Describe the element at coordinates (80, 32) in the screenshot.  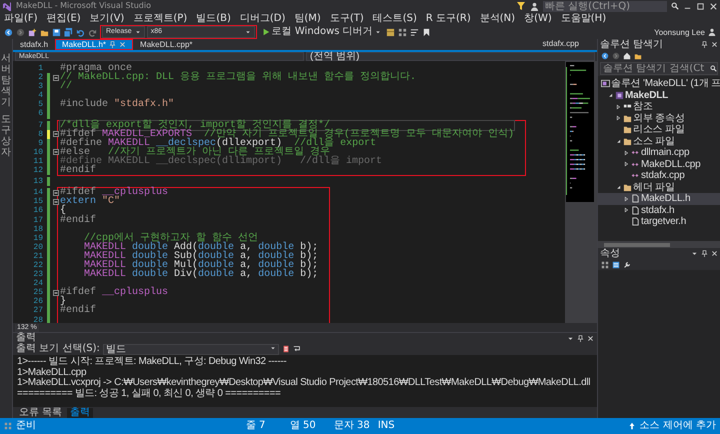
I see `undo-icon` at that location.